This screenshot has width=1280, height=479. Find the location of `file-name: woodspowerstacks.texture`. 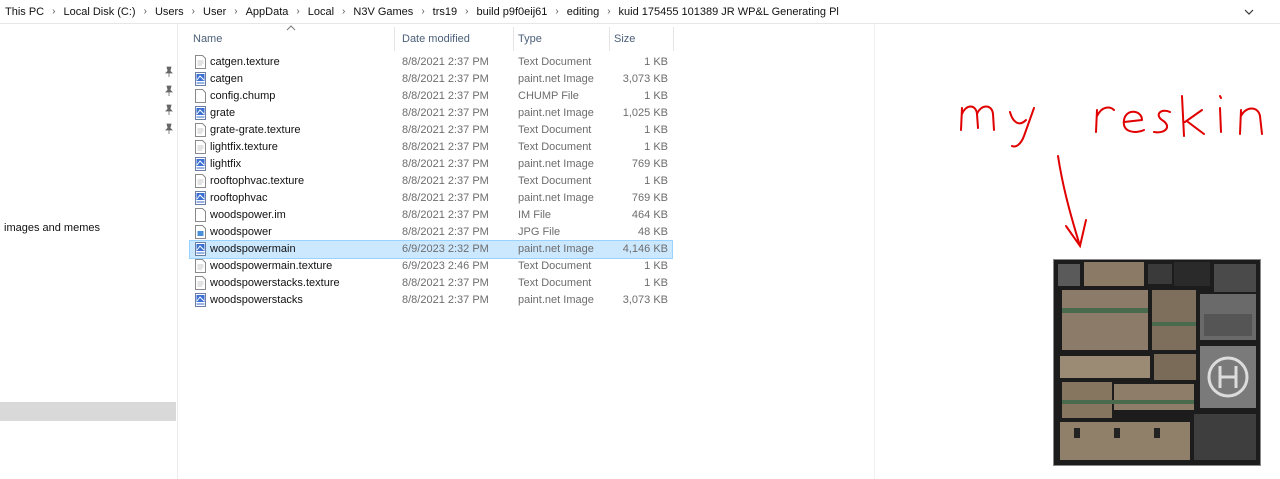

file-name: woodspowerstacks.texture is located at coordinates (275, 283).